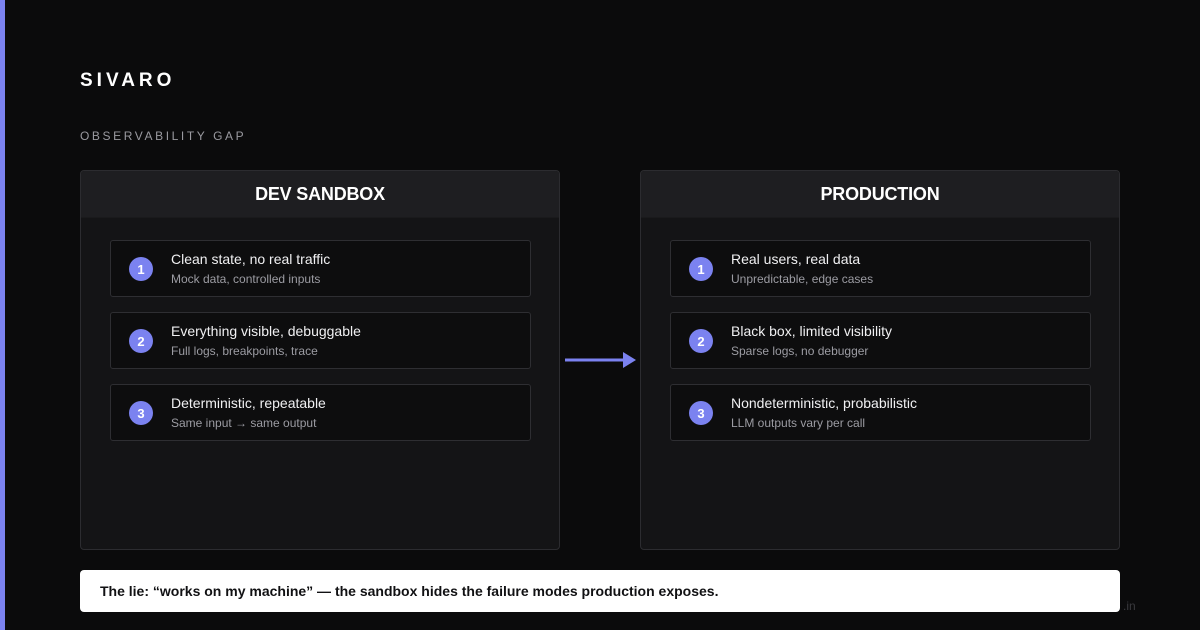 Image resolution: width=1200 pixels, height=630 pixels. What do you see at coordinates (251, 259) in the screenshot?
I see `item-title: Clean state, no real traffic` at bounding box center [251, 259].